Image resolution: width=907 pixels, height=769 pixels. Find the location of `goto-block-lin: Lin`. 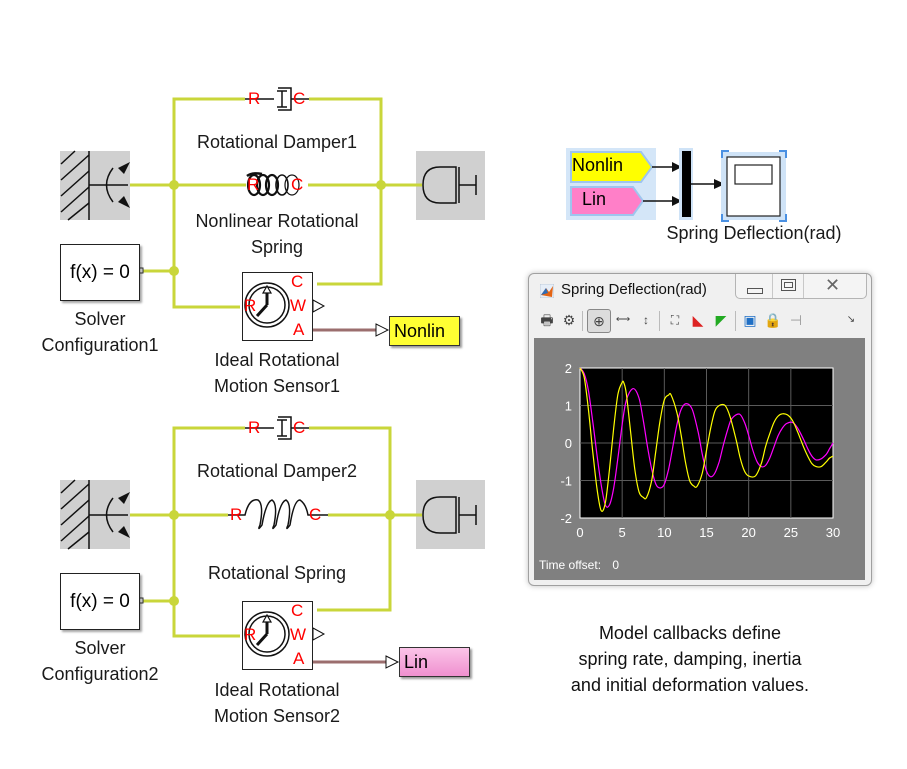

goto-block-lin: Lin is located at coordinates (434, 662).